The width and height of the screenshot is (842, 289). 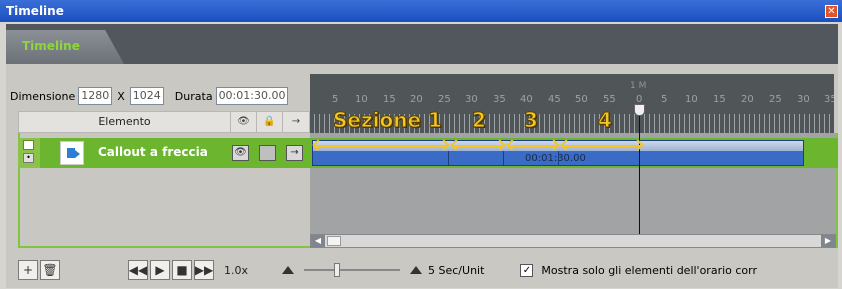 I want to click on playhead-handle, so click(x=639, y=110).